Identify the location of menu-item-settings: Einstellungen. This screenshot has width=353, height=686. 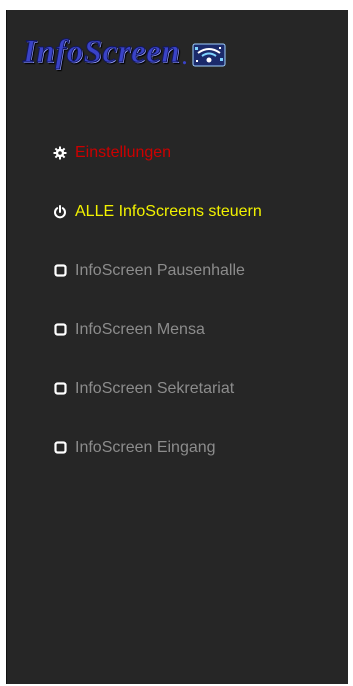
(157, 152).